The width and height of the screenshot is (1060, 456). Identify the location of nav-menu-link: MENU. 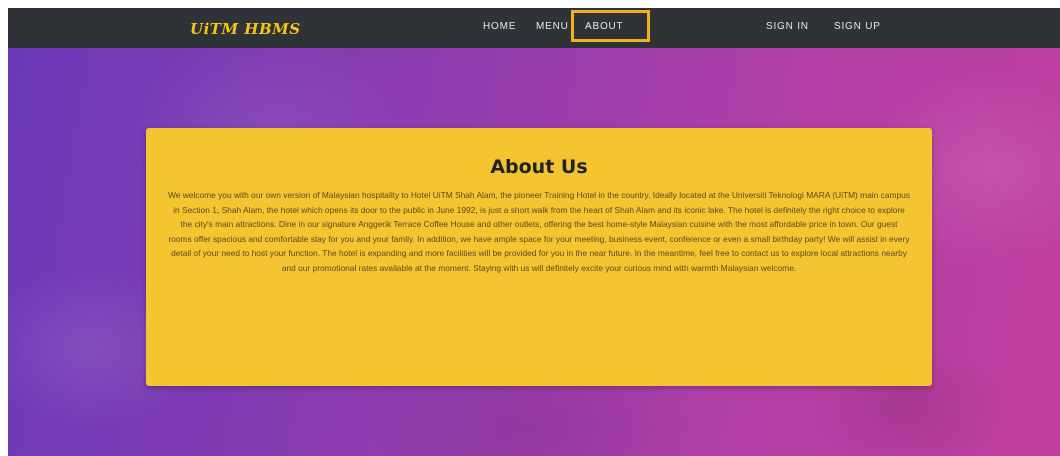
(552, 26).